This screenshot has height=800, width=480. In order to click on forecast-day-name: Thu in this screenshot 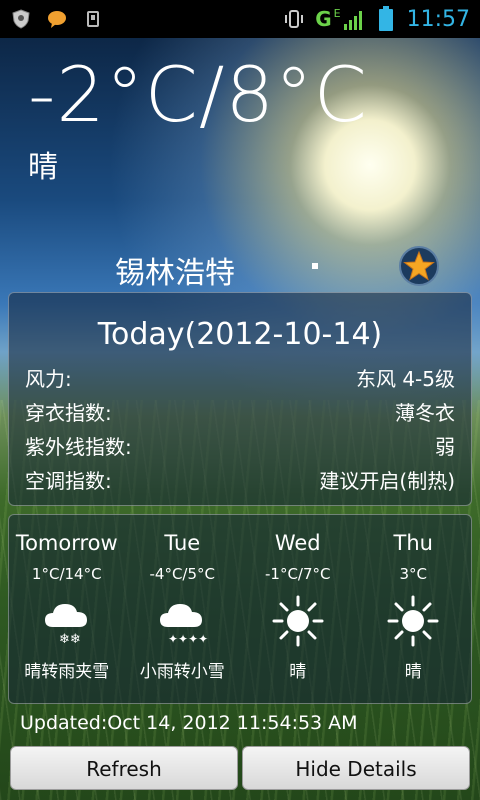, I will do `click(413, 543)`.